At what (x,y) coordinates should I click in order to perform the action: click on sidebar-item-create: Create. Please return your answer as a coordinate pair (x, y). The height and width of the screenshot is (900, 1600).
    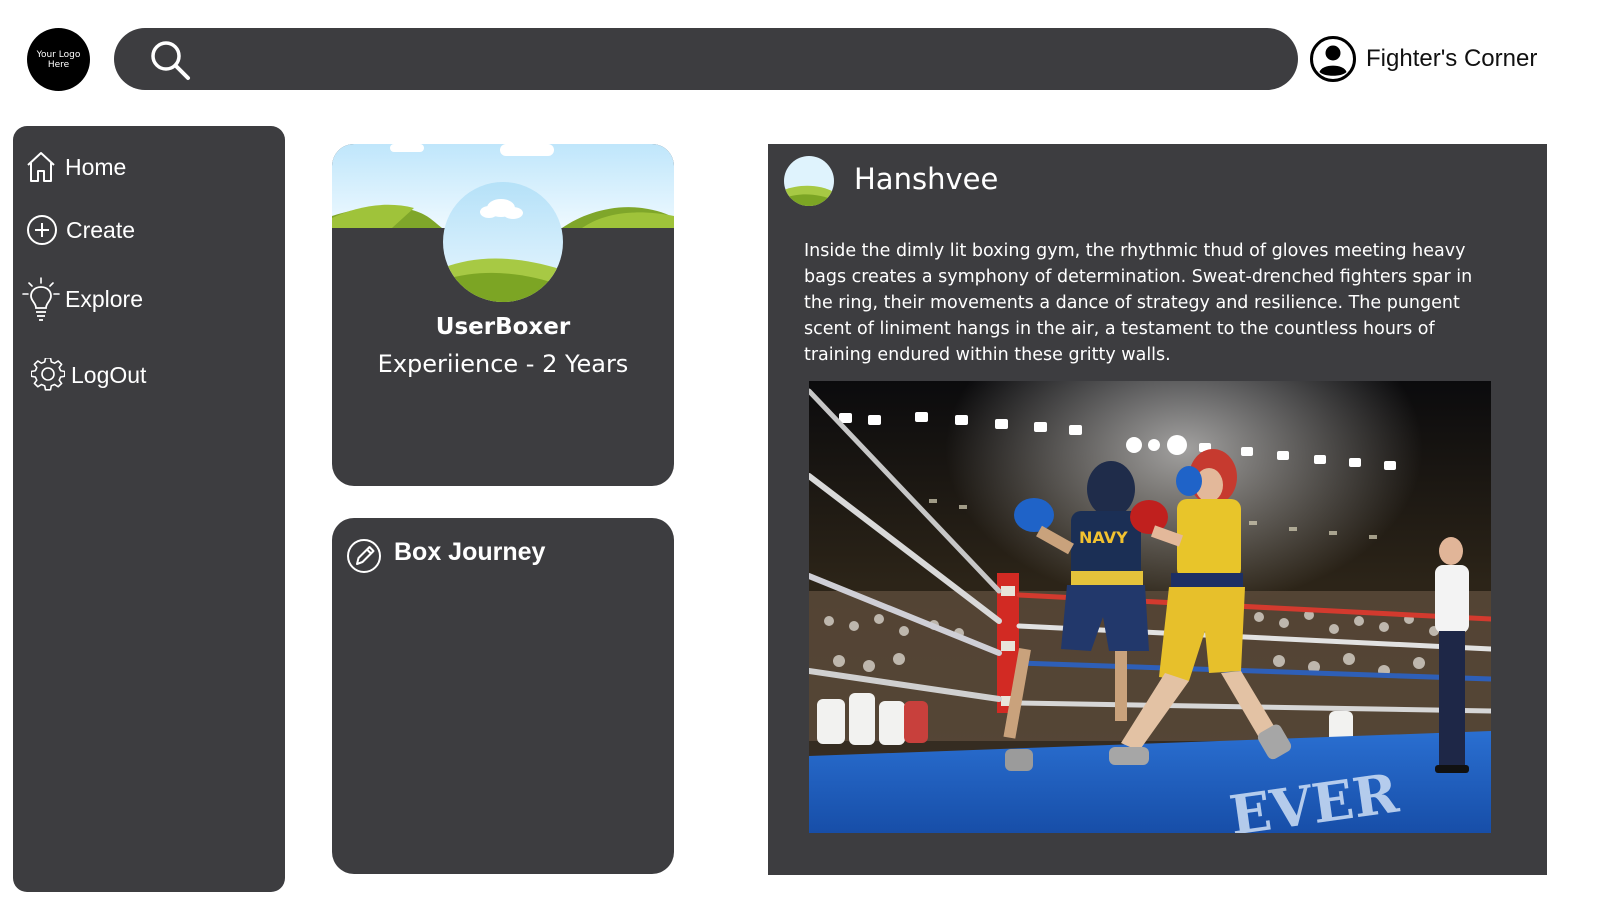
    Looking at the image, I should click on (80, 230).